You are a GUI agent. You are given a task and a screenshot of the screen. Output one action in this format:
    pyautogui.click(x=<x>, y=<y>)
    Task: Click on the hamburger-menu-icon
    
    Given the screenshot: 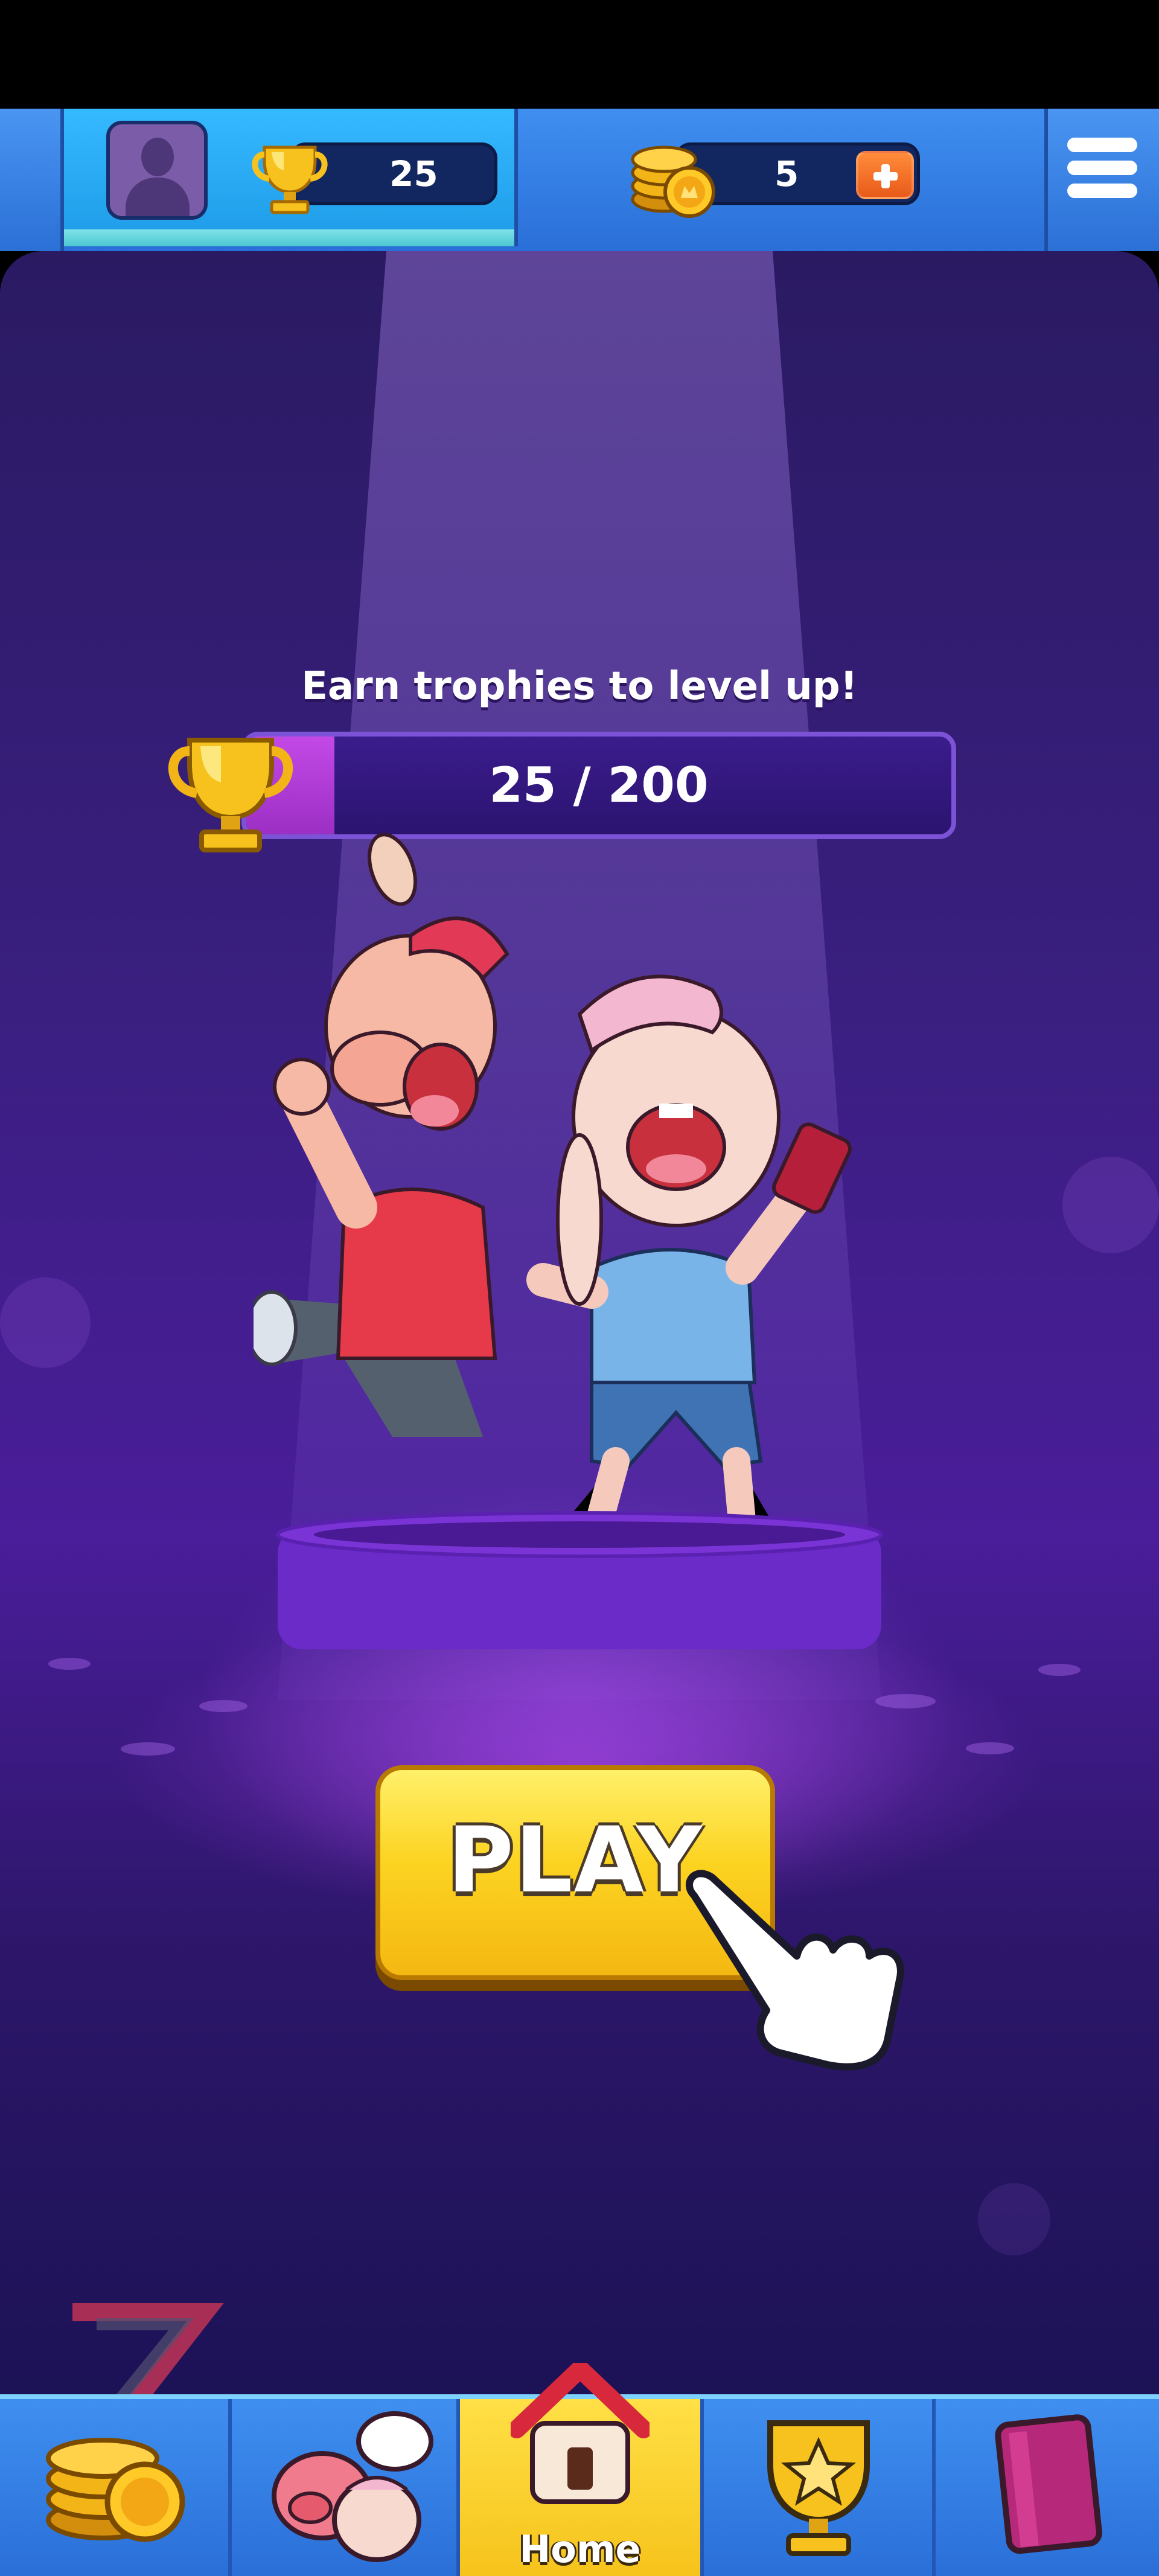 What is the action you would take?
    pyautogui.click(x=1102, y=168)
    